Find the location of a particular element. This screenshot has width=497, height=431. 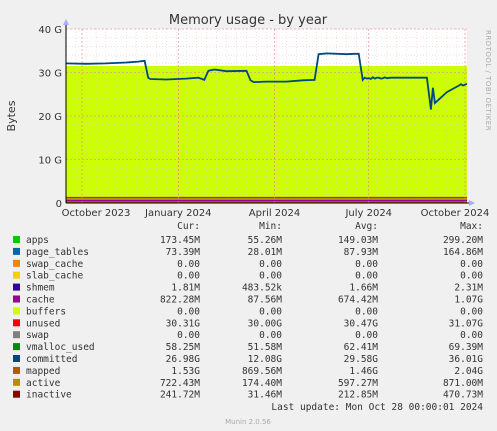

y-tick-label: 30 G is located at coordinates (50, 74).